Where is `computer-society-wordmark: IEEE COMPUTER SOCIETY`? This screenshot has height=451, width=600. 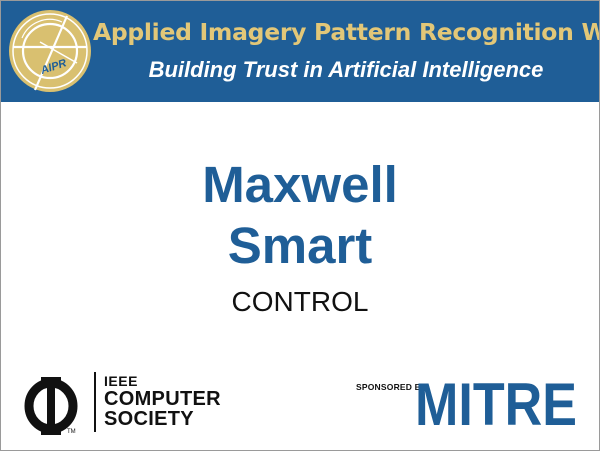
computer-society-wordmark: IEEE COMPUTER SOCIETY is located at coordinates (162, 401).